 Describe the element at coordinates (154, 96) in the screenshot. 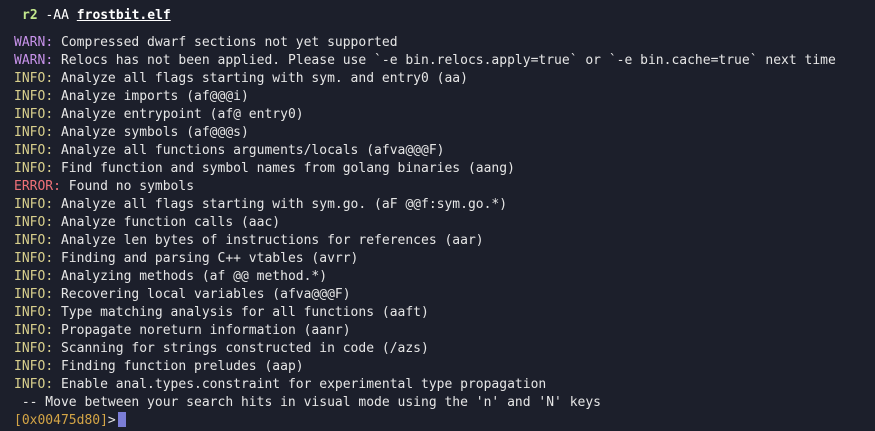

I see `log-message: Analyze imports (af@@@i)` at that location.